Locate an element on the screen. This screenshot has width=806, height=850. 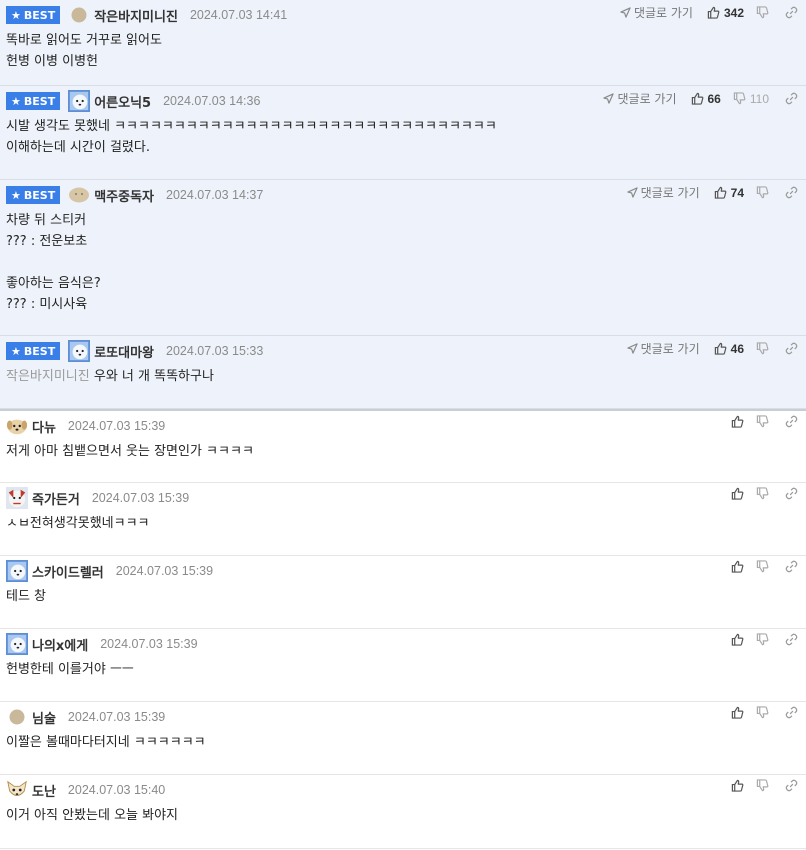
comment-item: 님술 2024.07.03 15:39 이짤은 볼때마다터지네 ㅋㅋㅋㅋㅋㅋ is located at coordinates (403, 738).